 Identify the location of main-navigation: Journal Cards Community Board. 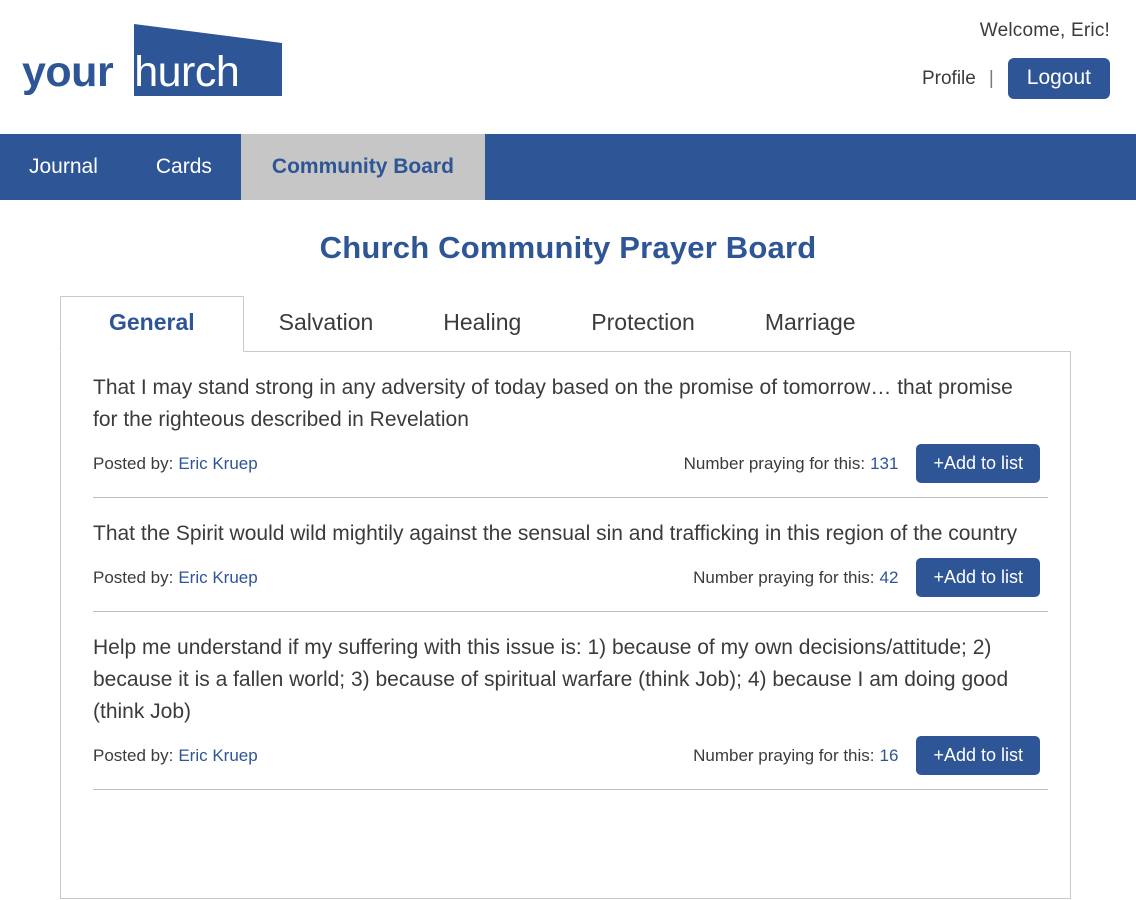
(568, 167).